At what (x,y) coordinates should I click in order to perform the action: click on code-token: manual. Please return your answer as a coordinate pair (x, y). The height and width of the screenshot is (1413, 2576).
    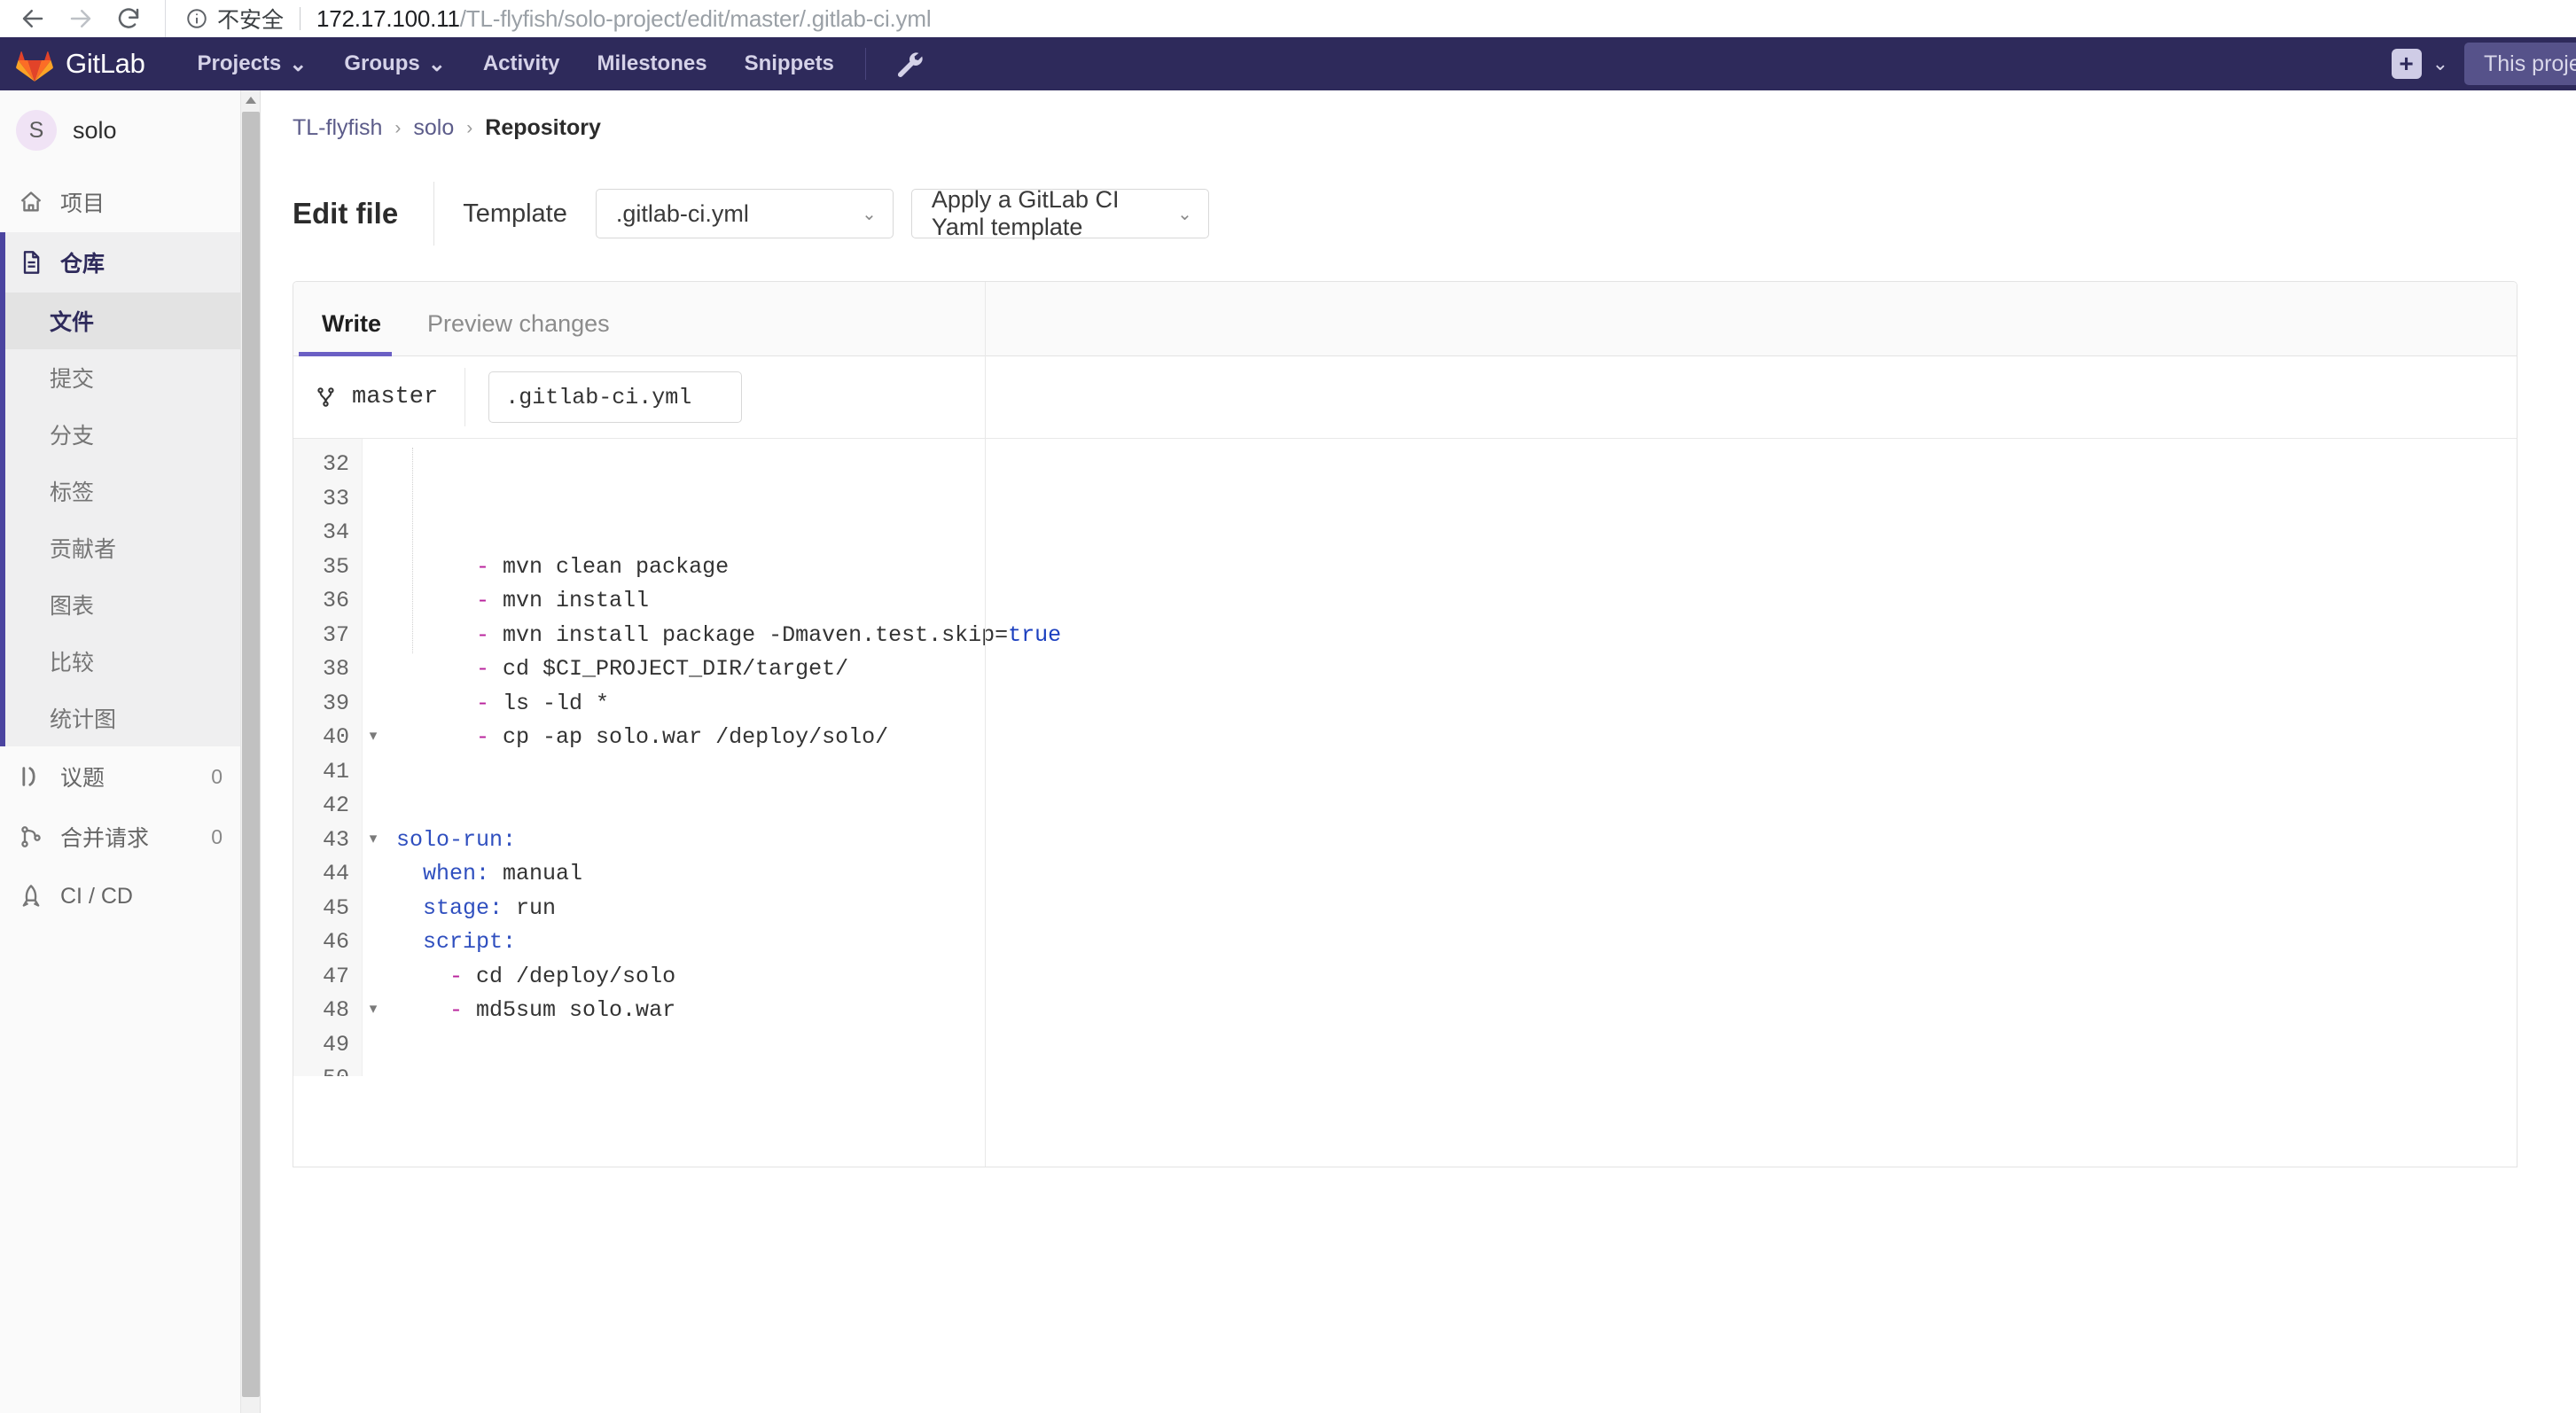
    Looking at the image, I should click on (536, 874).